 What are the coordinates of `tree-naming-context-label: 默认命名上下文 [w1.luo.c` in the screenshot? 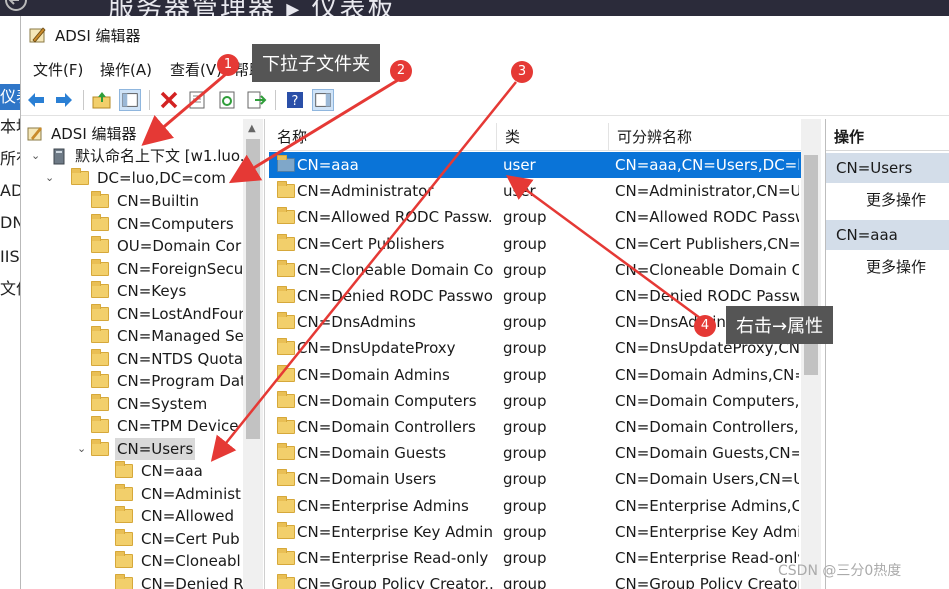 It's located at (164, 156).